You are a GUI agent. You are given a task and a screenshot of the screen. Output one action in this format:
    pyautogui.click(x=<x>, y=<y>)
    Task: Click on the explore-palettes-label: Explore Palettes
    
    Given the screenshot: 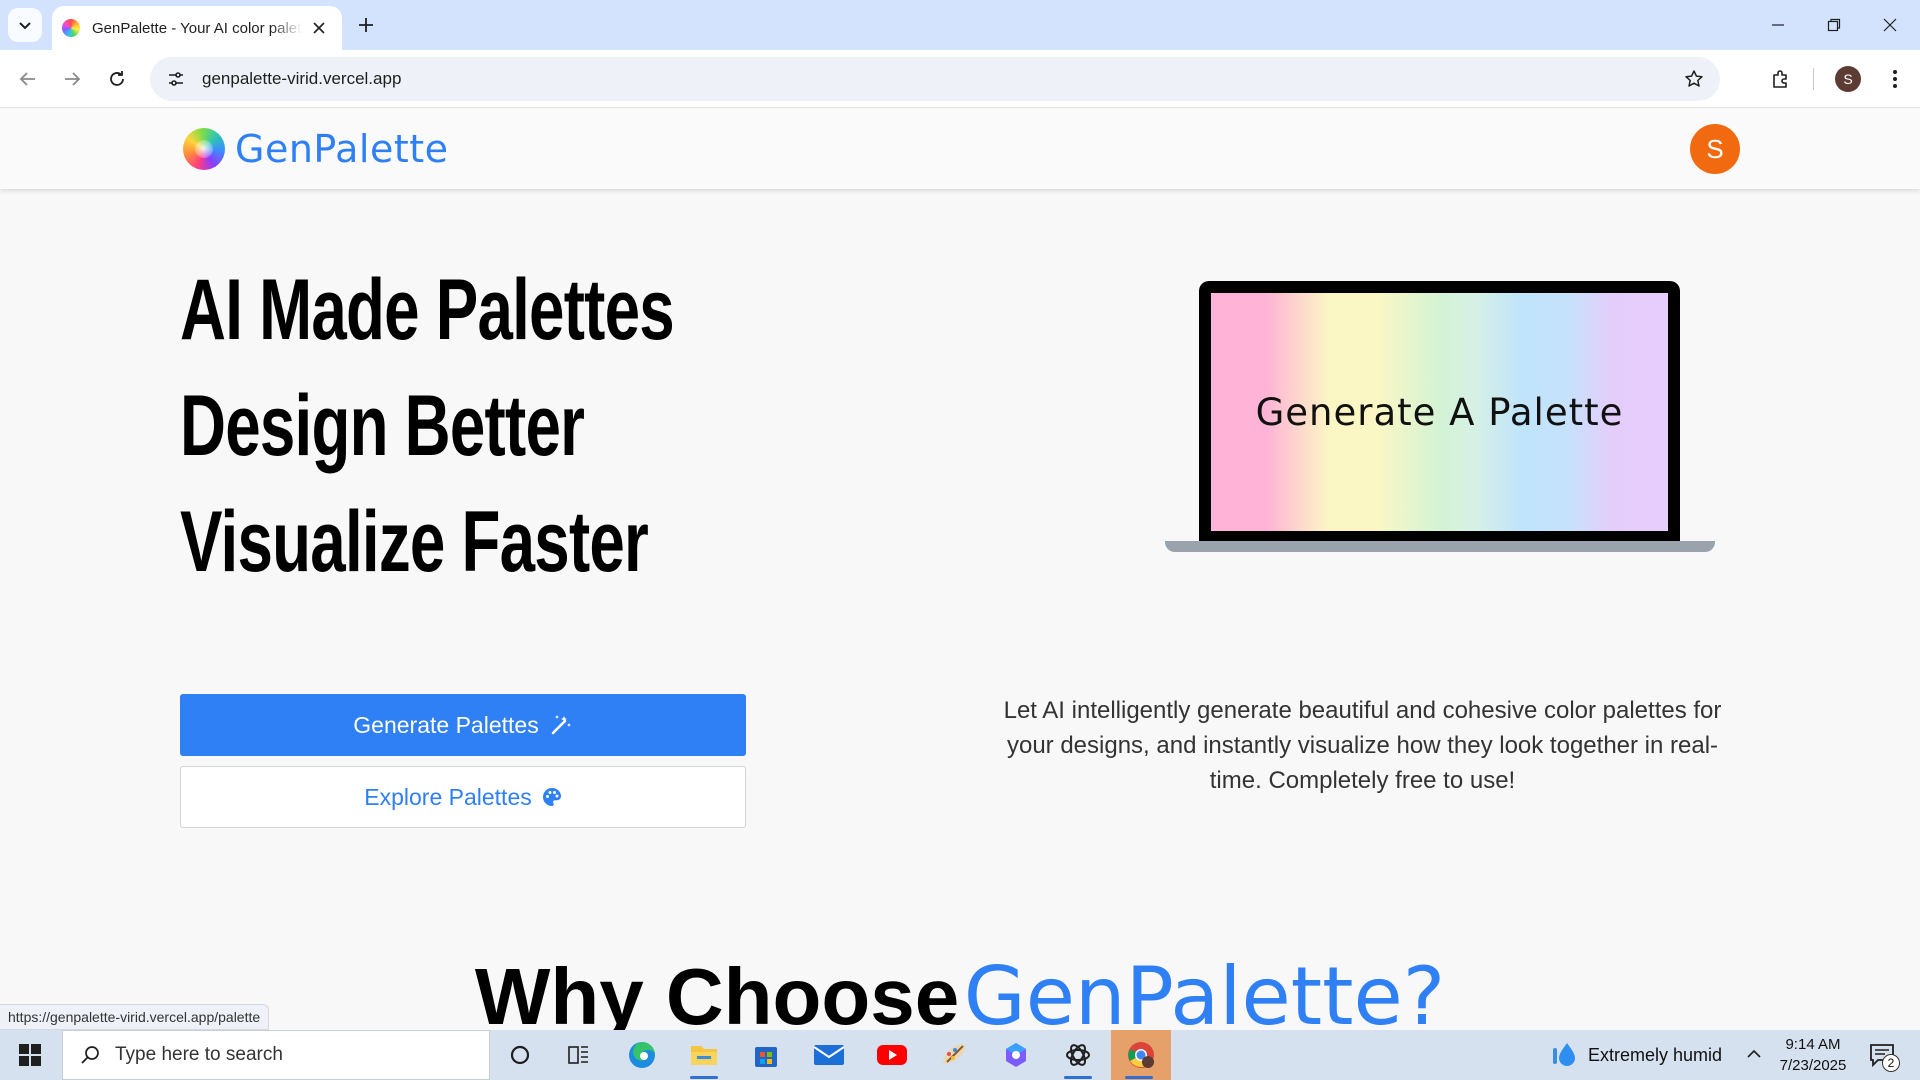 What is the action you would take?
    pyautogui.click(x=448, y=796)
    